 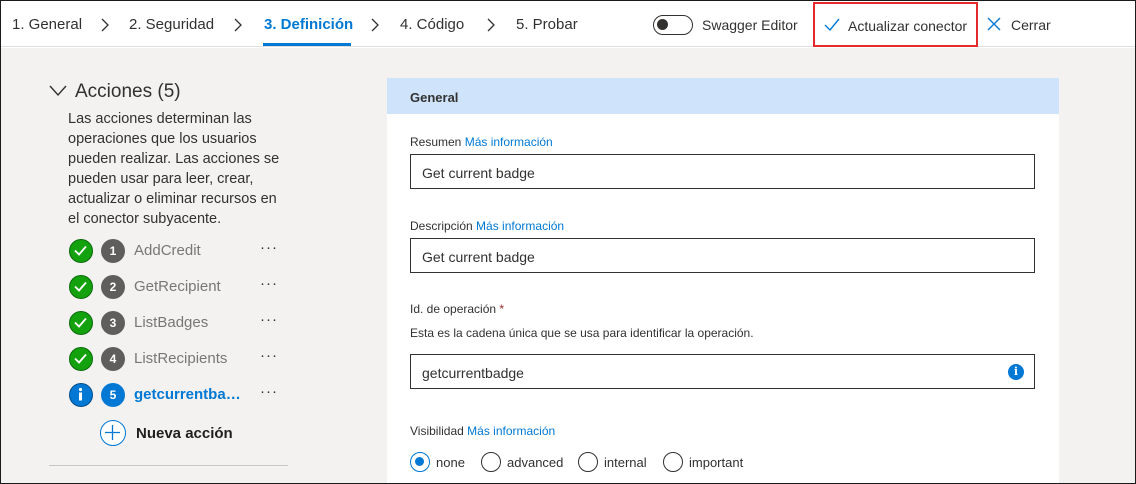 I want to click on action-number: 3, so click(x=113, y=323).